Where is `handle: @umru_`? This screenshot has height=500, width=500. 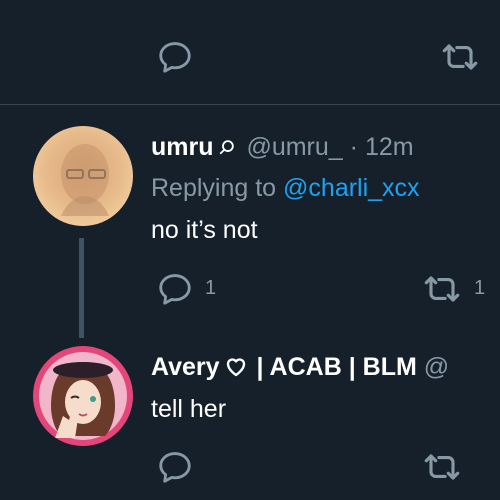 handle: @umru_ is located at coordinates (294, 147).